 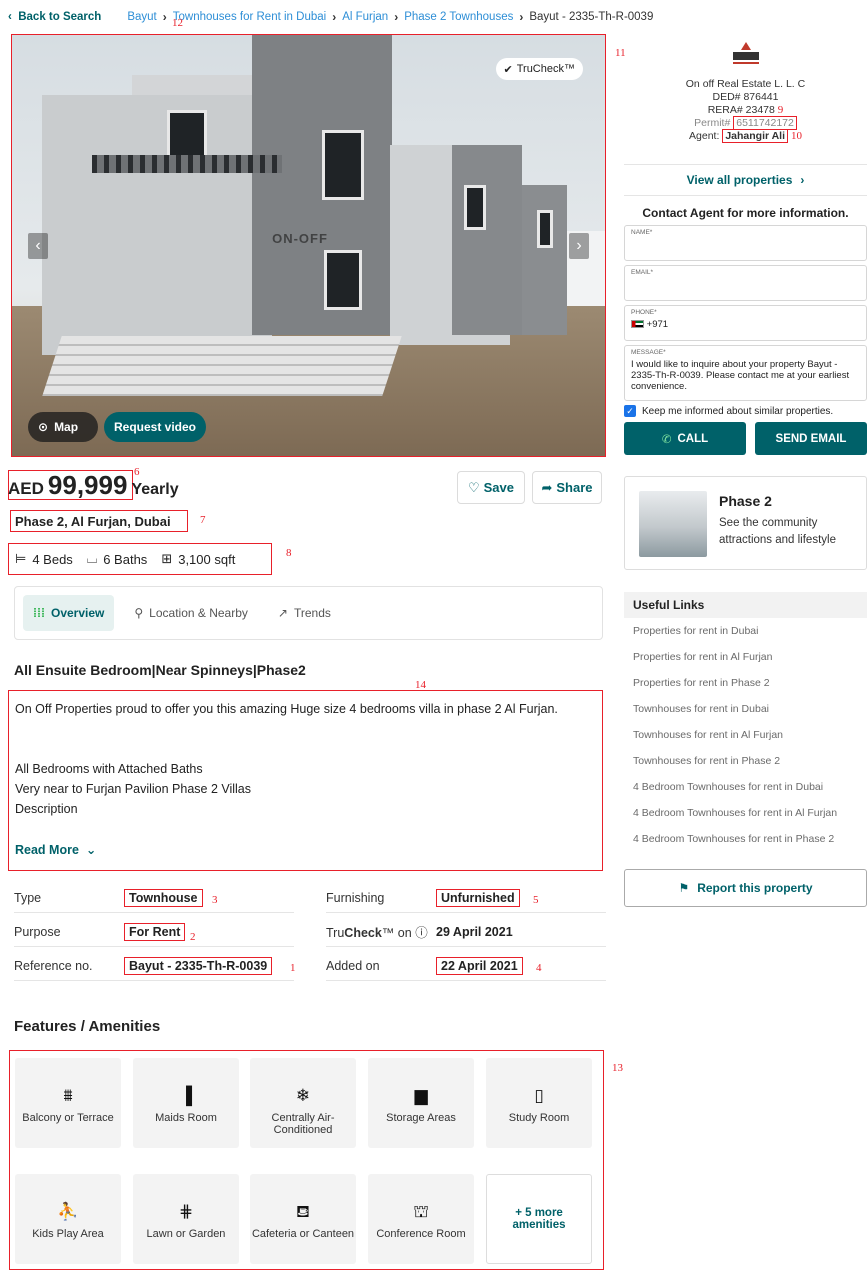 What do you see at coordinates (52, 559) in the screenshot?
I see `beds-label: 4 Beds` at bounding box center [52, 559].